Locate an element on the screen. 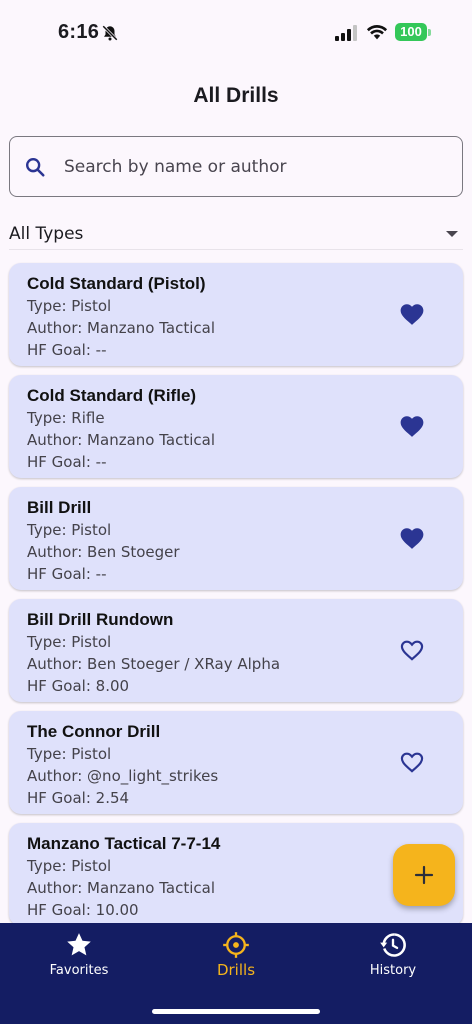 Image resolution: width=472 pixels, height=1024 pixels. drill-name: The Connor Drill is located at coordinates (94, 731).